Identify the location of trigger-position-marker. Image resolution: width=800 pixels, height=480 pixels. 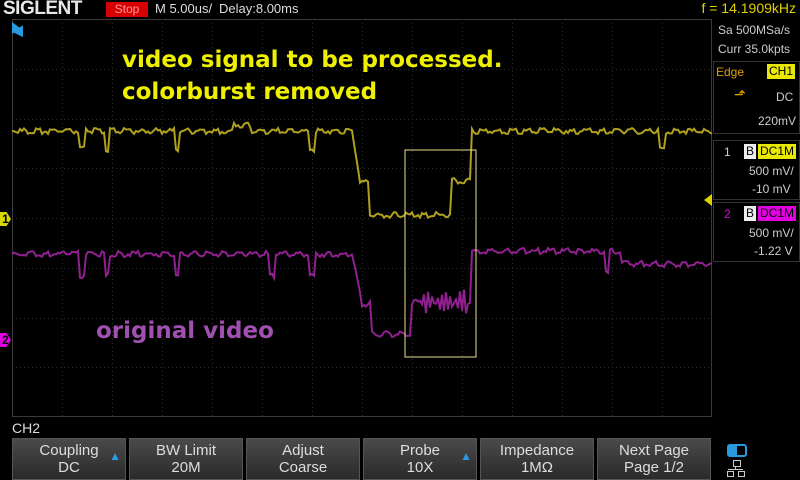
(16, 28).